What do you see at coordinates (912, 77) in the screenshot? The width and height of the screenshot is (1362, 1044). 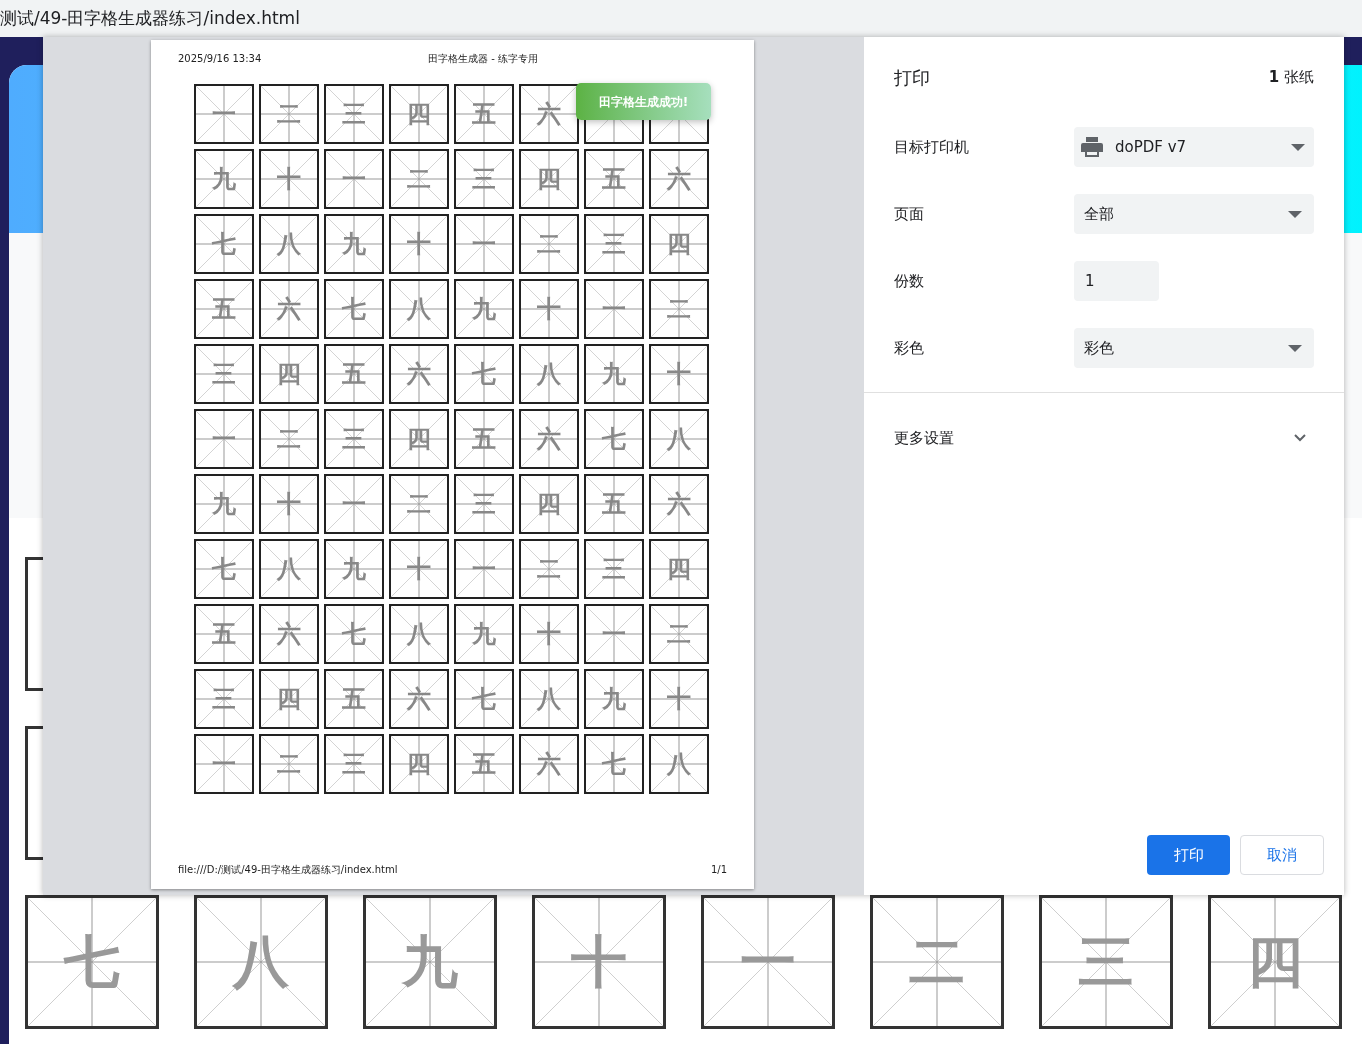 I see `dialog-title: 打印` at bounding box center [912, 77].